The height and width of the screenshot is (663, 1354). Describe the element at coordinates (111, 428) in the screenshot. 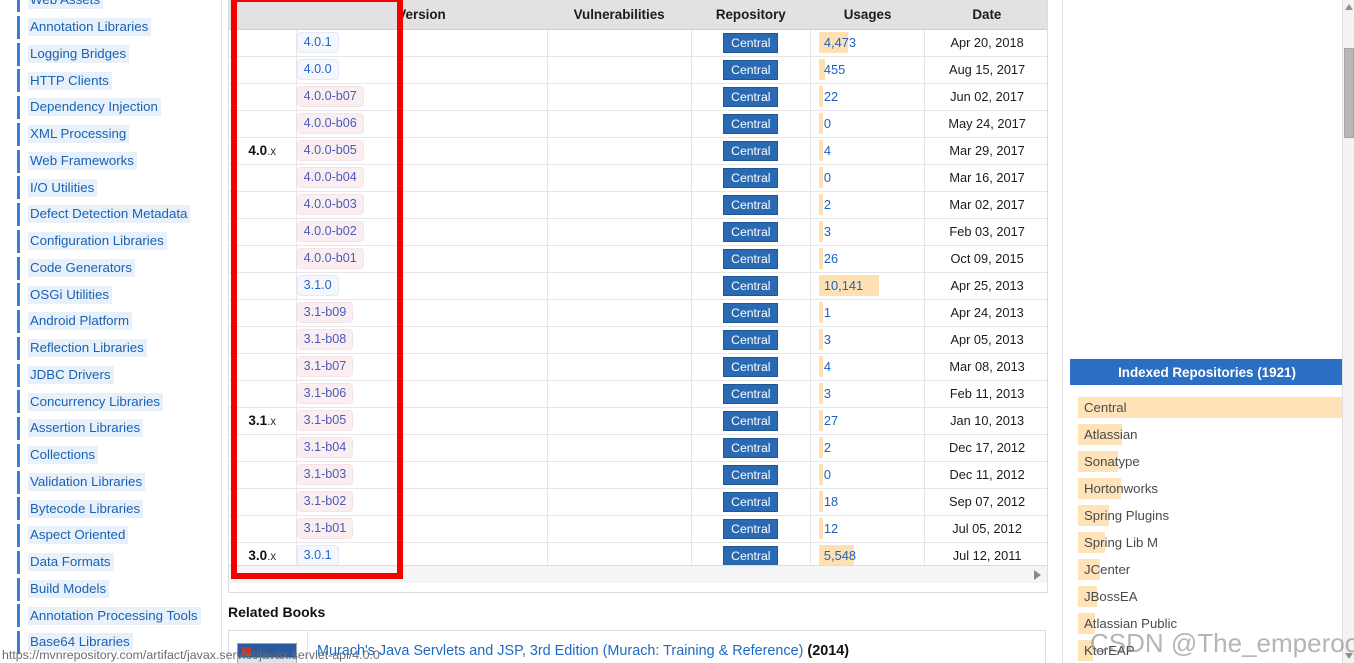

I see `sidebar-item-assertion-libraries: Assertion Libraries` at that location.